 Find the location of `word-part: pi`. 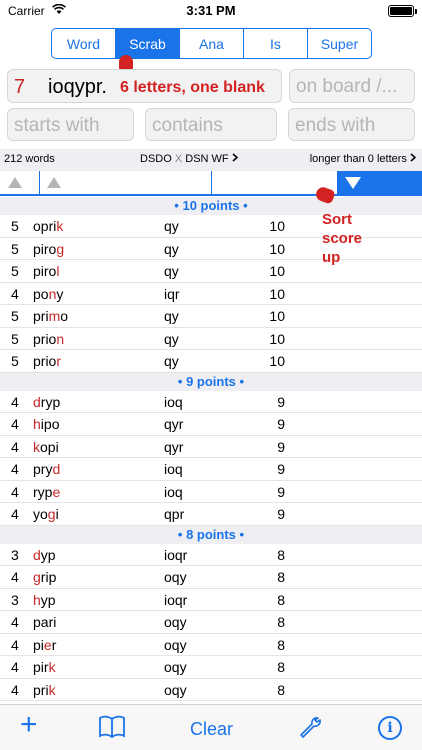

word-part: pi is located at coordinates (38, 644).